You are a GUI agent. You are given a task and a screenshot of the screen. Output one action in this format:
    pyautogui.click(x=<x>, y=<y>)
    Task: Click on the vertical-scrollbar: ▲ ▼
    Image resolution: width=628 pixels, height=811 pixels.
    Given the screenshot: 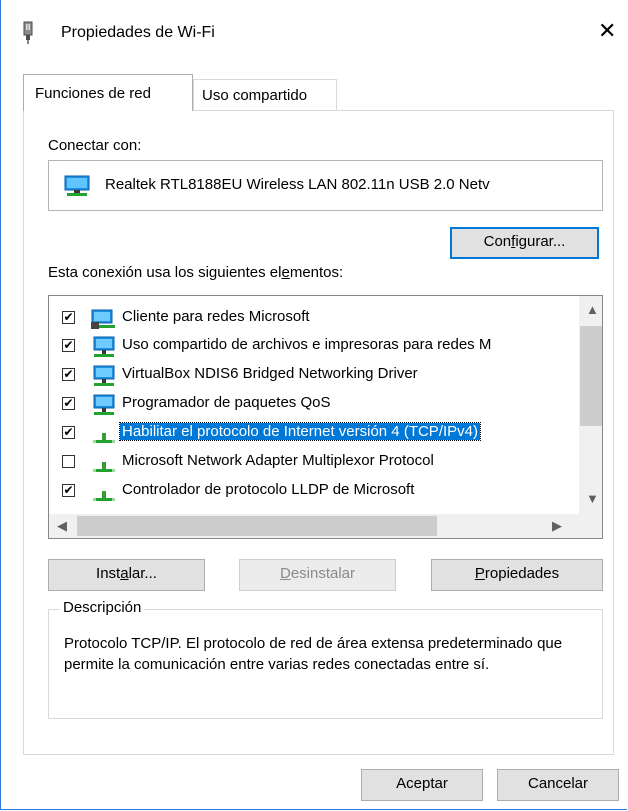 What is the action you would take?
    pyautogui.click(x=590, y=405)
    